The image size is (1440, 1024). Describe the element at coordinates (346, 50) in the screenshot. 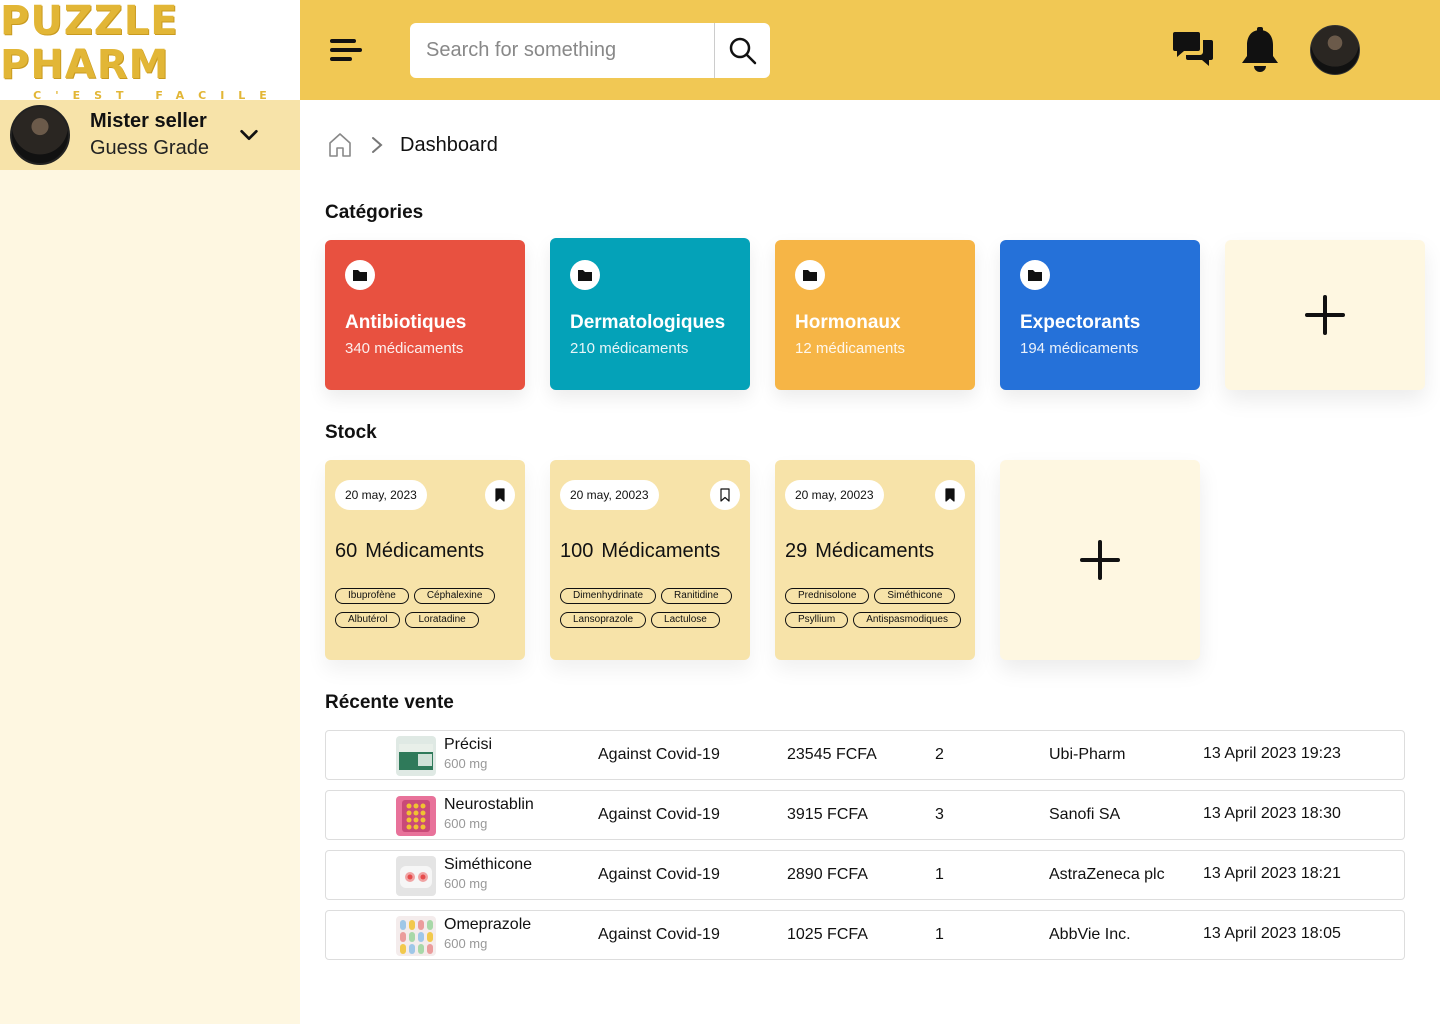

I see `menu-icon` at that location.